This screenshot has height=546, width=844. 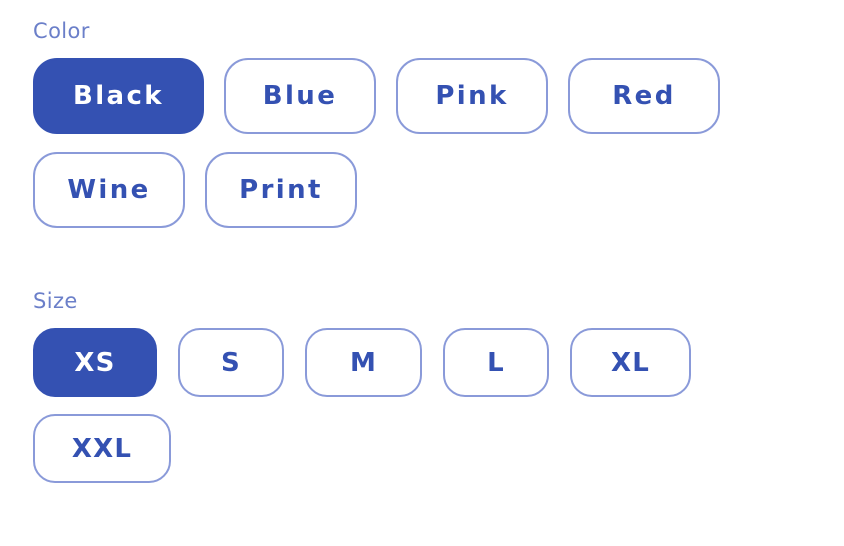 I want to click on size-option-xl: XL, so click(x=630, y=362).